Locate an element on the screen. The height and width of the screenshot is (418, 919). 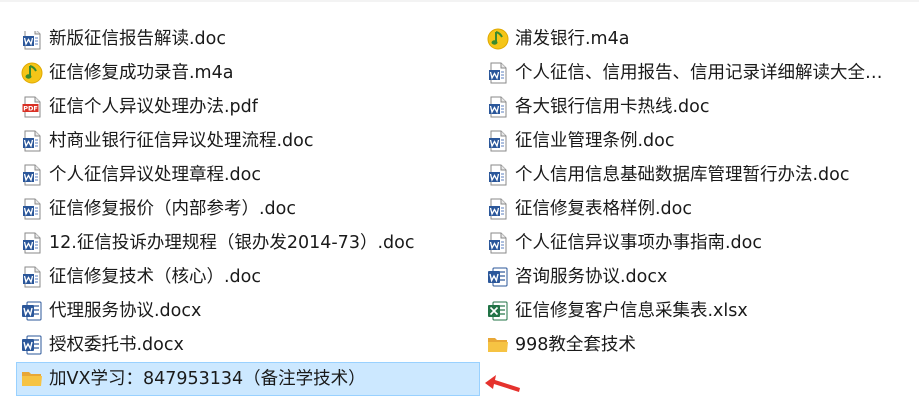
file-item: 征信修复客户信息采集表.xlsx is located at coordinates (692, 311).